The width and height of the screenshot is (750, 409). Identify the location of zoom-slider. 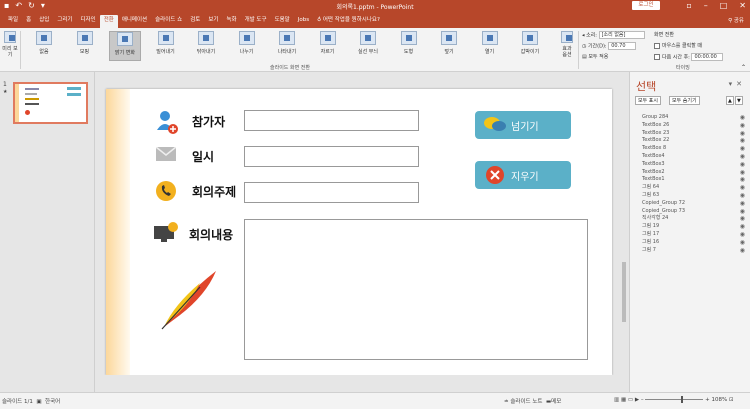
(674, 399).